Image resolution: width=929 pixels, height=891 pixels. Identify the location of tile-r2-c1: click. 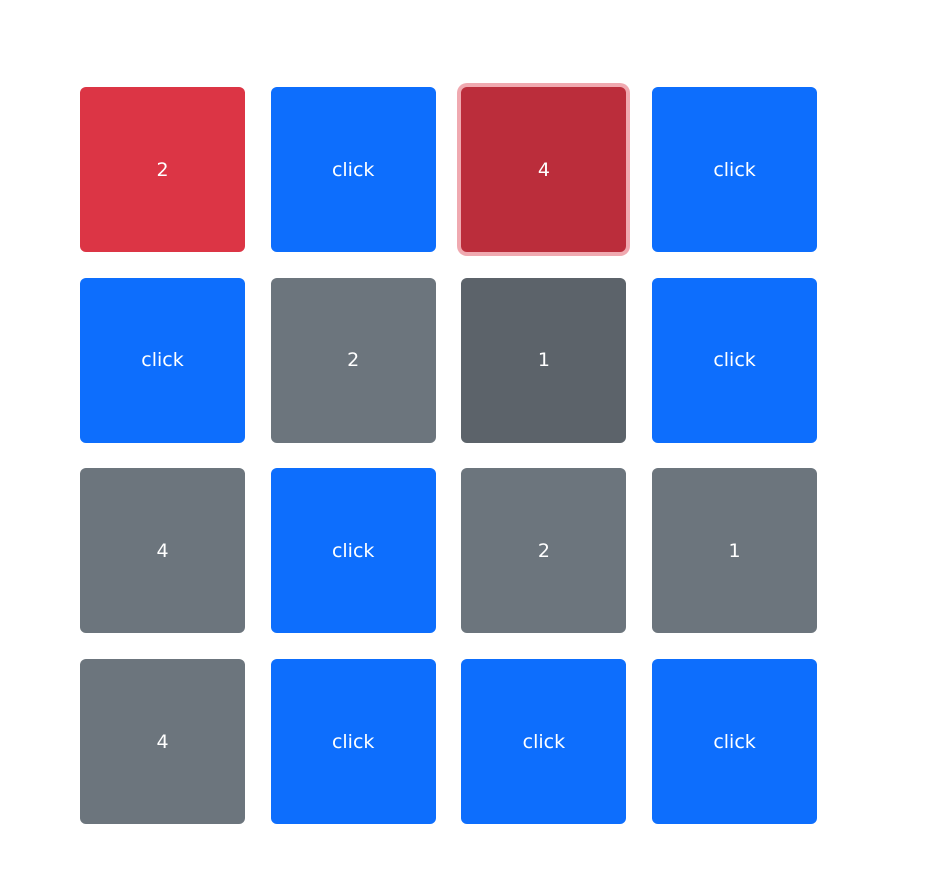
(162, 360).